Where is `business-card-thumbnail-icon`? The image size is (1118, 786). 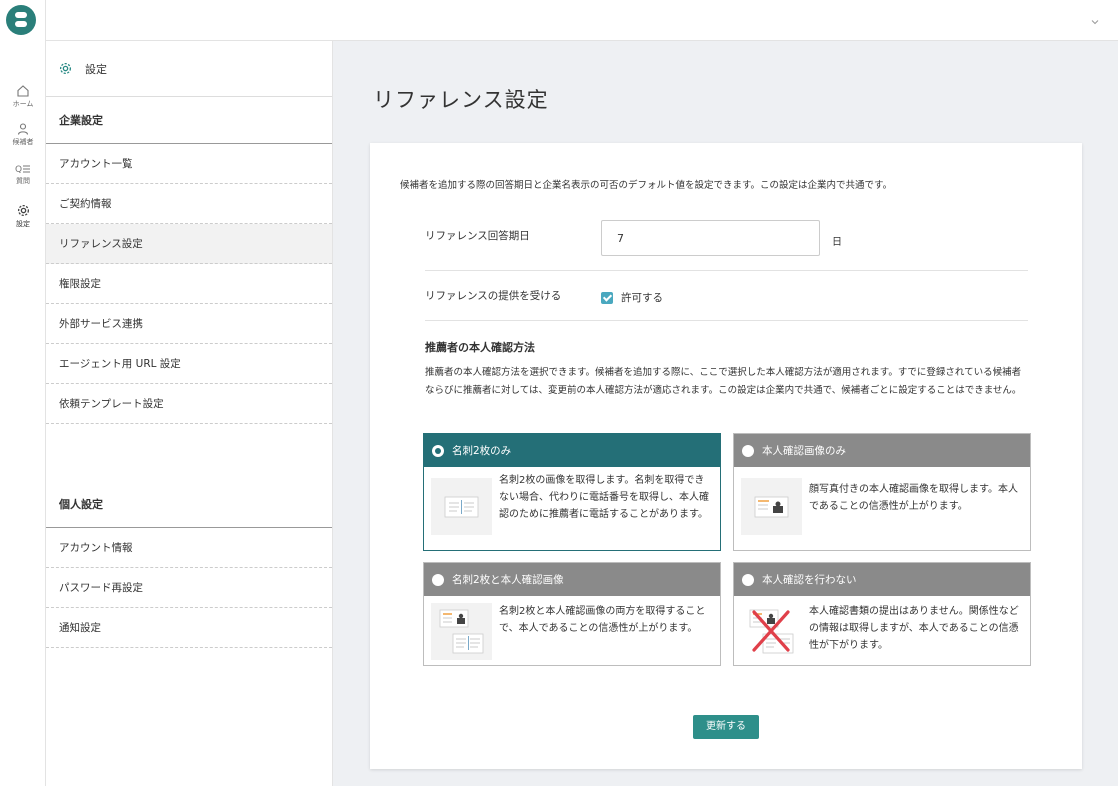 business-card-thumbnail-icon is located at coordinates (461, 506).